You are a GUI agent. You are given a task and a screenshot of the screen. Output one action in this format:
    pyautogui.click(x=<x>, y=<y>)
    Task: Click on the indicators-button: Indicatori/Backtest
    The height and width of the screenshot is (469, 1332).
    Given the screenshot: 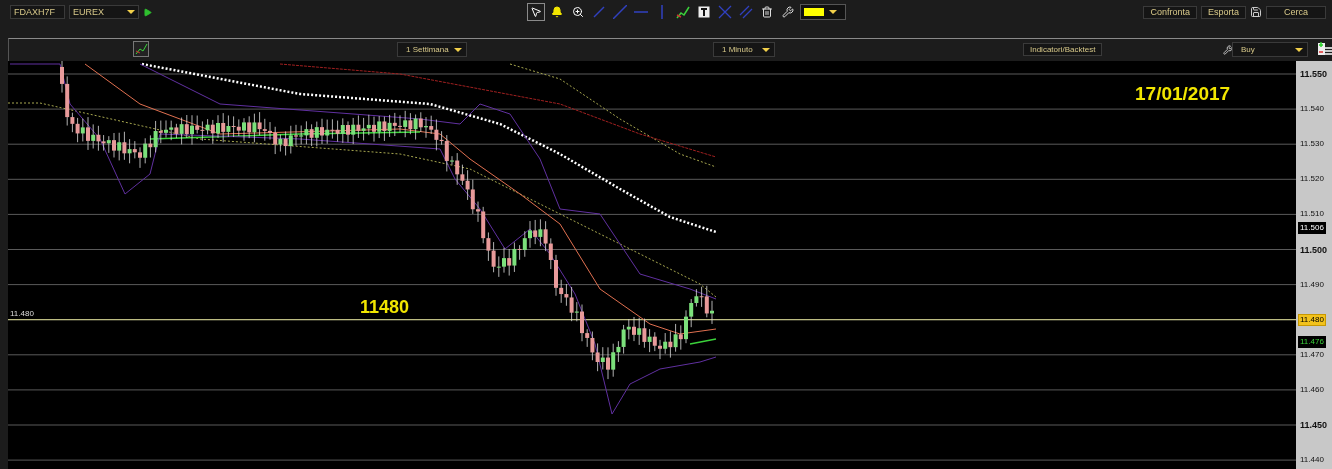 What is the action you would take?
    pyautogui.click(x=1063, y=49)
    